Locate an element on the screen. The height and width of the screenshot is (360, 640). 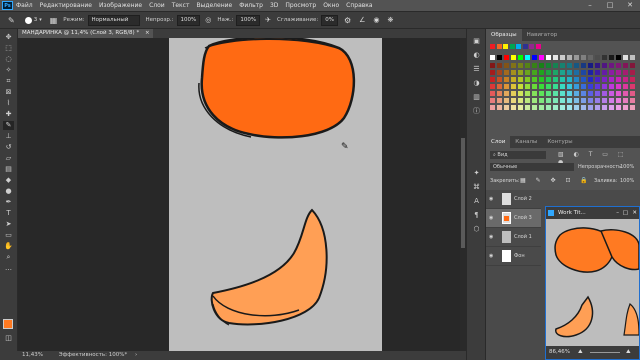
menu-file: Файл is located at coordinates (24, 5).